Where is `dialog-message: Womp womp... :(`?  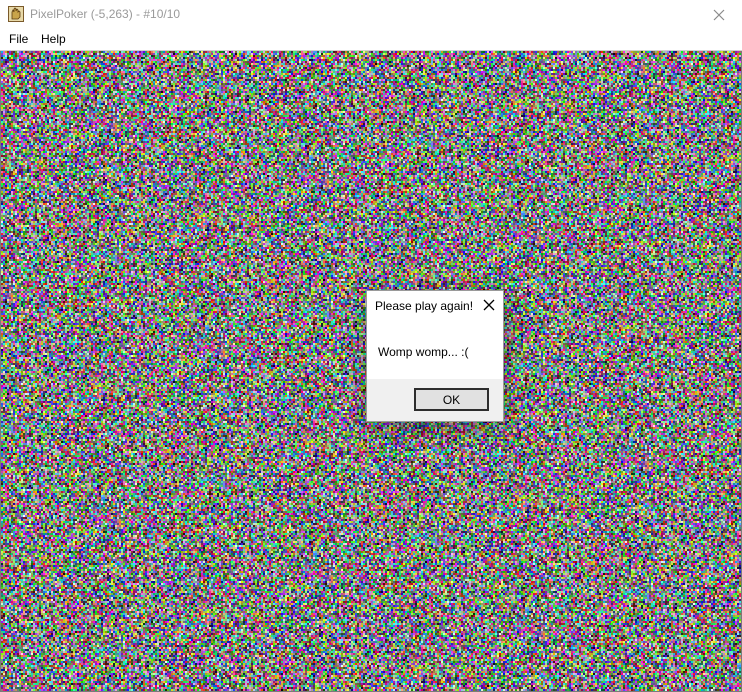 dialog-message: Womp womp... :( is located at coordinates (423, 352).